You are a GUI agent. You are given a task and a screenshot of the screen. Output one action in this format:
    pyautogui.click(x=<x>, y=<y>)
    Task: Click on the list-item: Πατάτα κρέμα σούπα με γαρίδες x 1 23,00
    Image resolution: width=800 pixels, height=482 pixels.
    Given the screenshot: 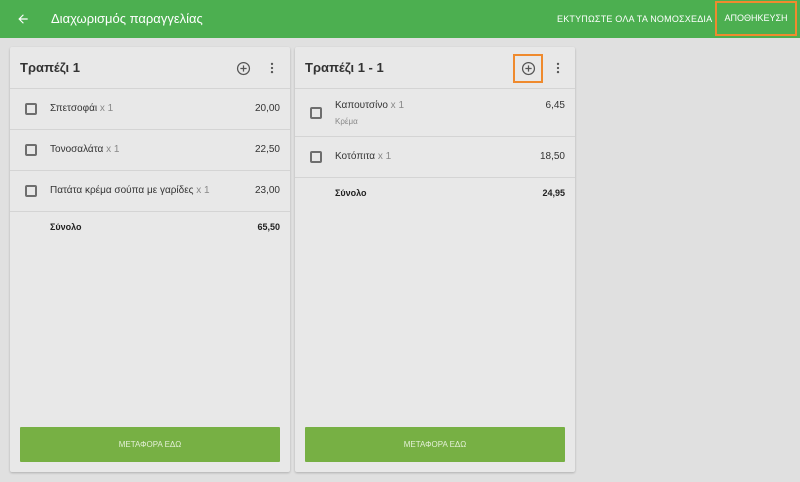 What is the action you would take?
    pyautogui.click(x=150, y=191)
    